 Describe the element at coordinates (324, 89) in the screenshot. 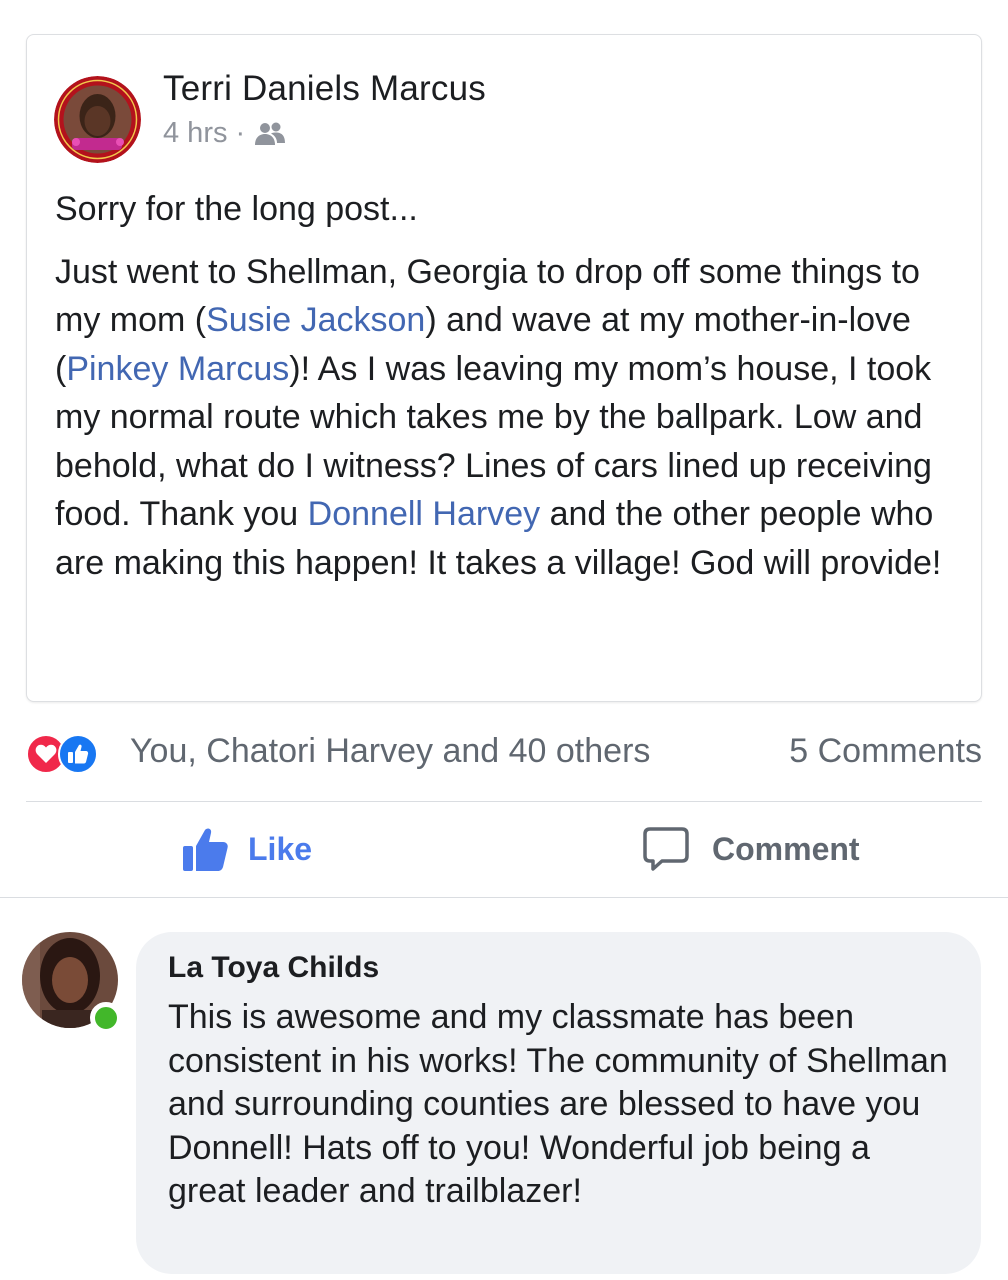

I see `post-author-name: Terri Daniels Marcus` at that location.